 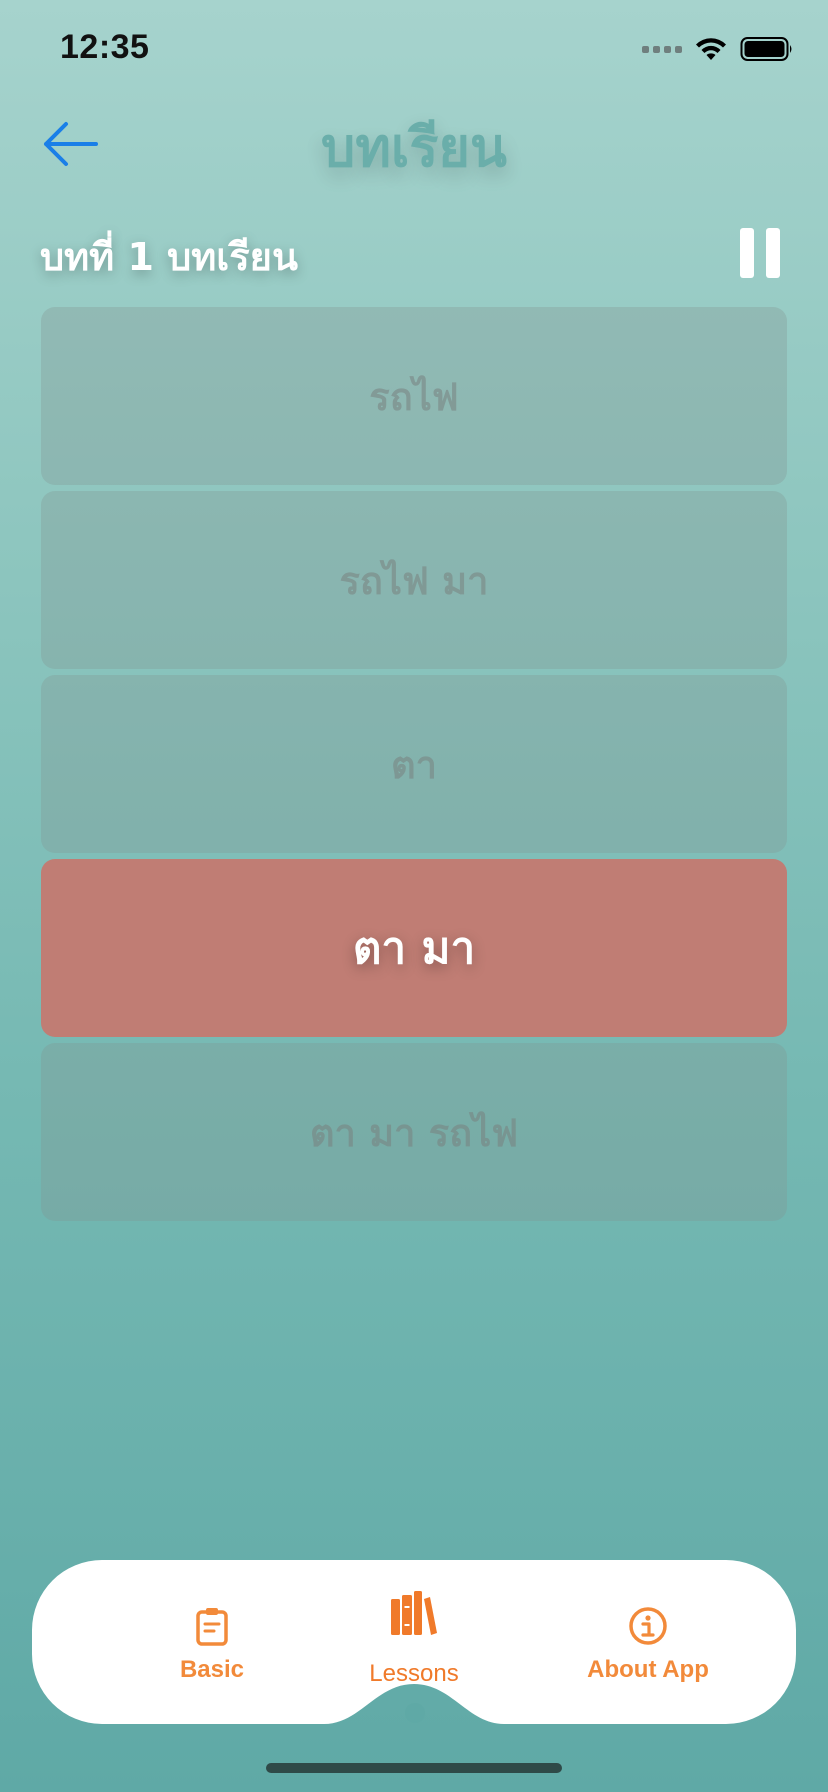 I want to click on wifi-icon, so click(x=711, y=49).